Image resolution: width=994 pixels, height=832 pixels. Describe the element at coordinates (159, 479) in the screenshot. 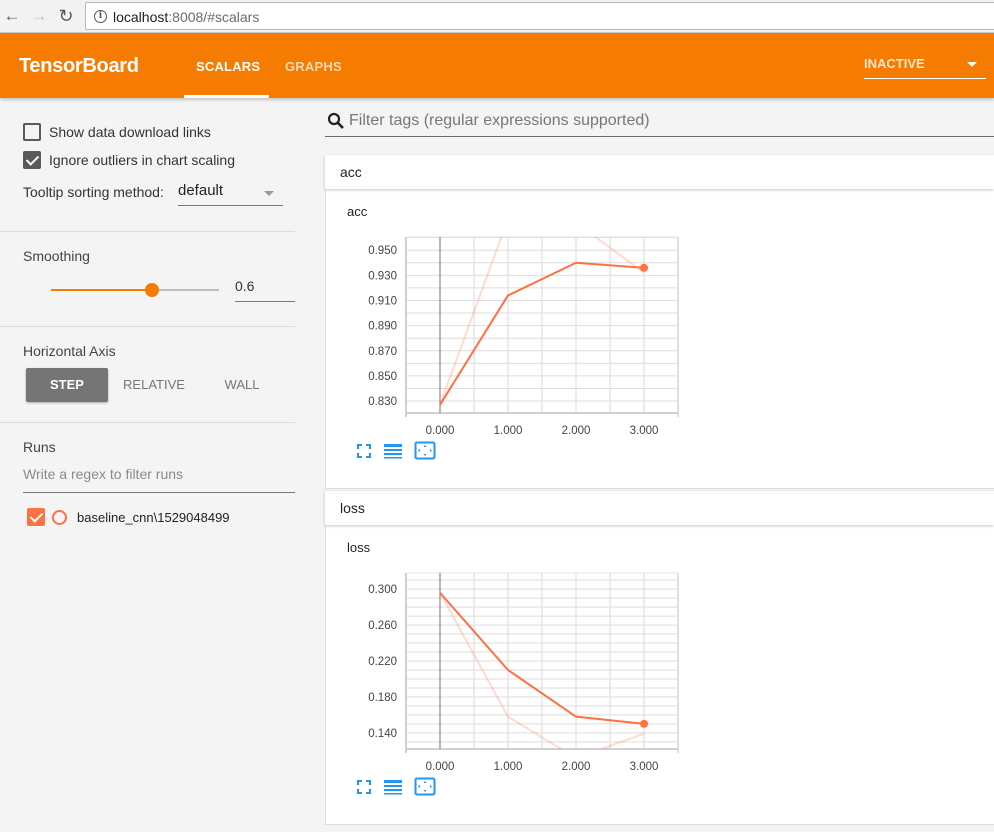

I see `runs-filter-input: Write a regex to filter runs` at that location.